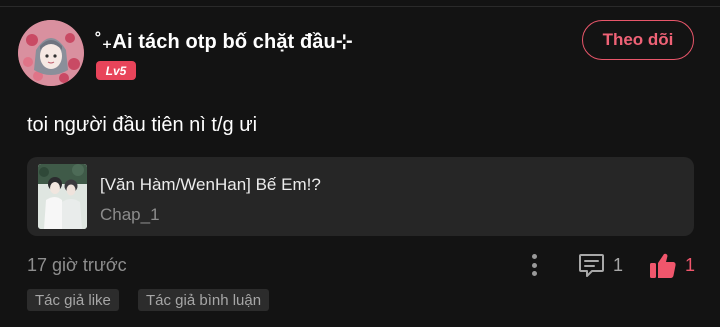  Describe the element at coordinates (130, 214) in the screenshot. I see `story-chapter: Chap_1` at that location.